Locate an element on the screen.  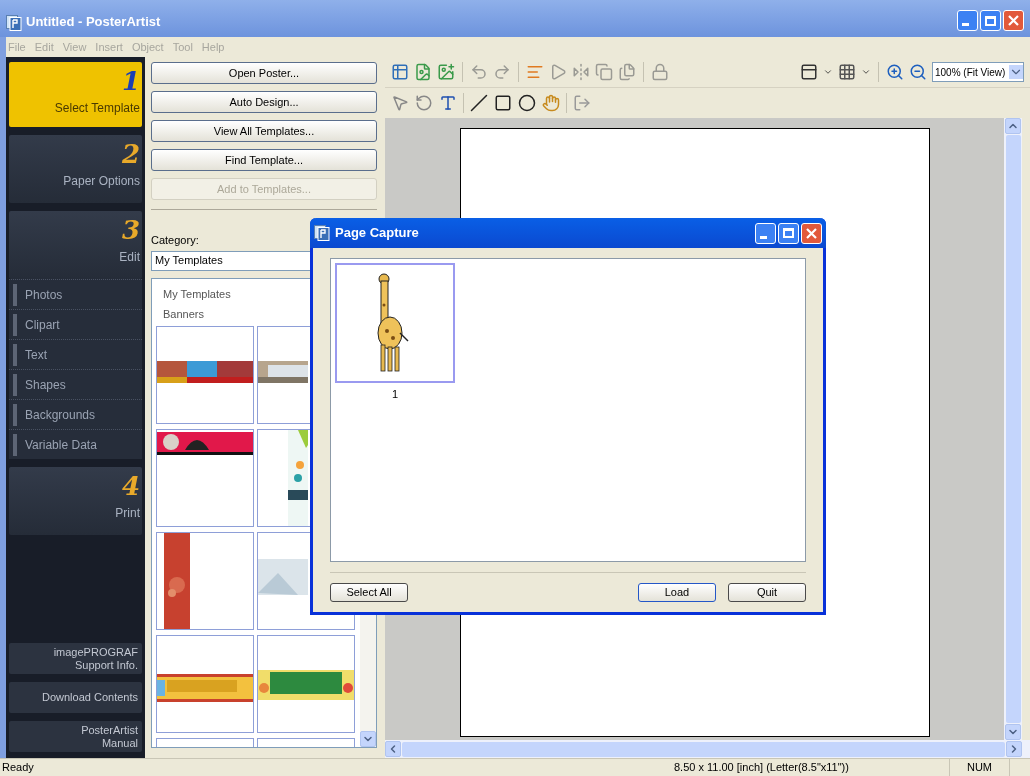
lock-icon is located at coordinates (660, 72).